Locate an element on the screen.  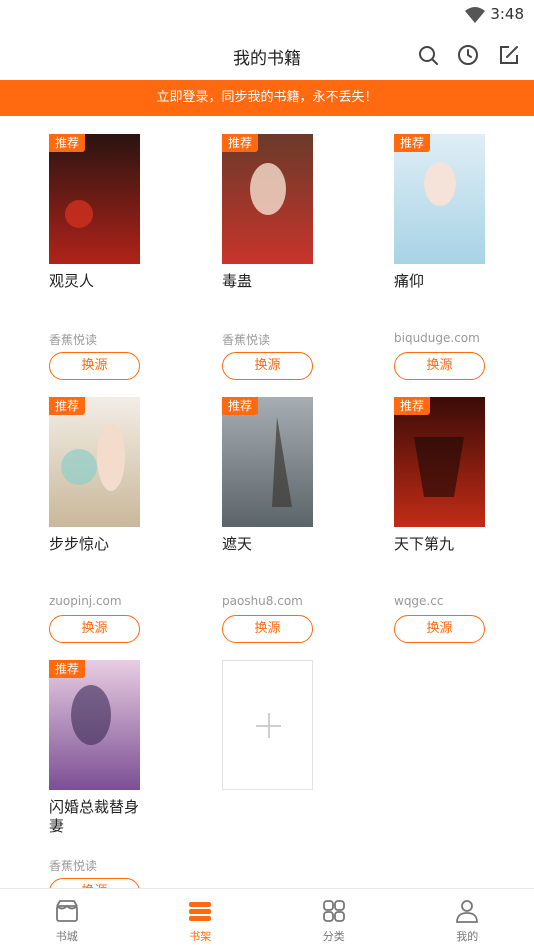
header: 我的书籍 is located at coordinates (267, 55).